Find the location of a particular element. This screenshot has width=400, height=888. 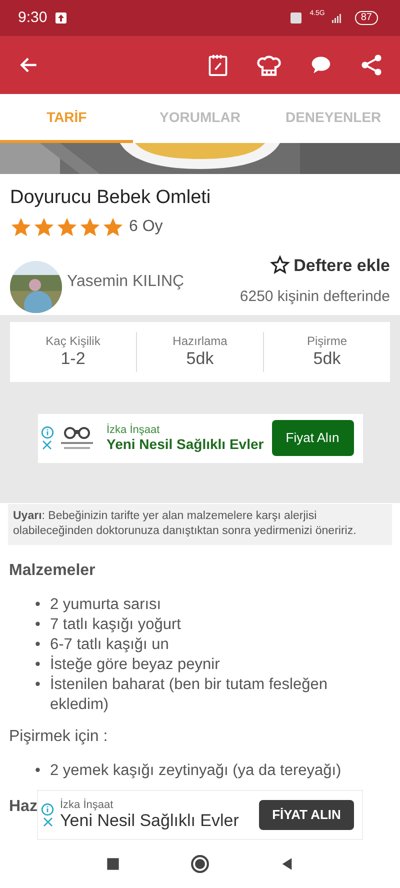

add-to-notebook-button: Deftere ekle is located at coordinates (330, 265).